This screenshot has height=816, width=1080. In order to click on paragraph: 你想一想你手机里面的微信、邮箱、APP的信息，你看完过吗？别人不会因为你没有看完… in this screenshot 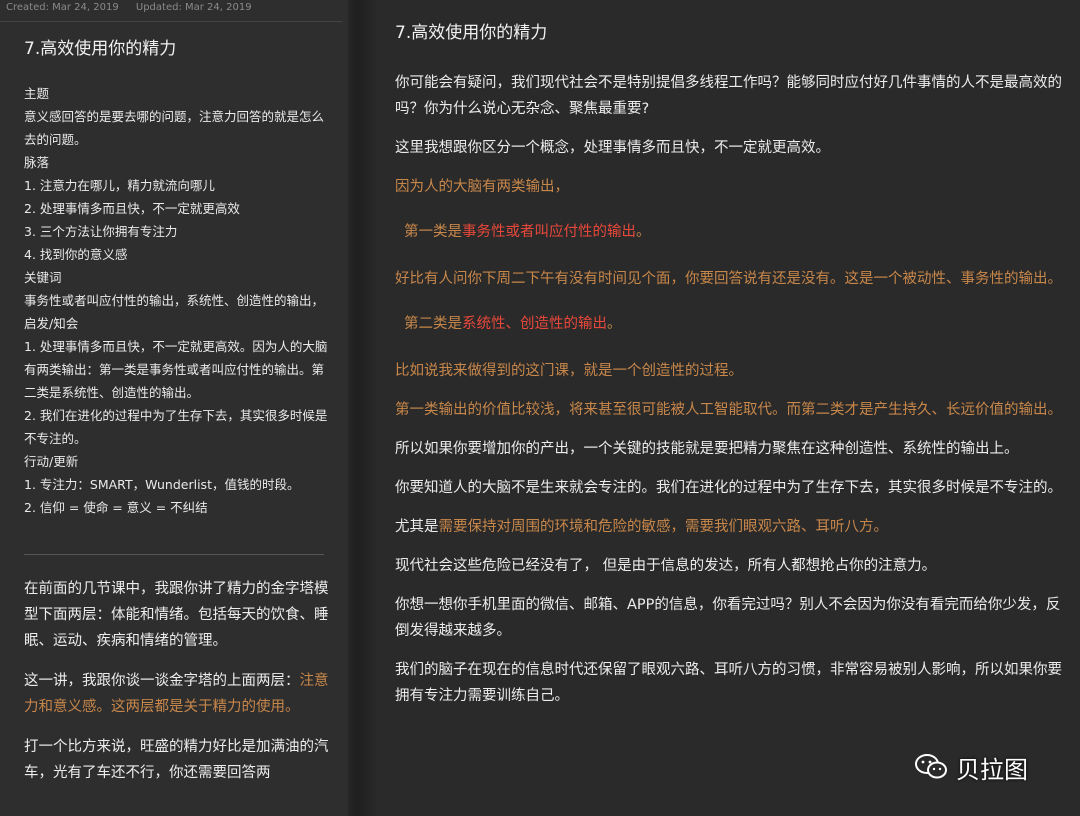, I will do `click(728, 618)`.